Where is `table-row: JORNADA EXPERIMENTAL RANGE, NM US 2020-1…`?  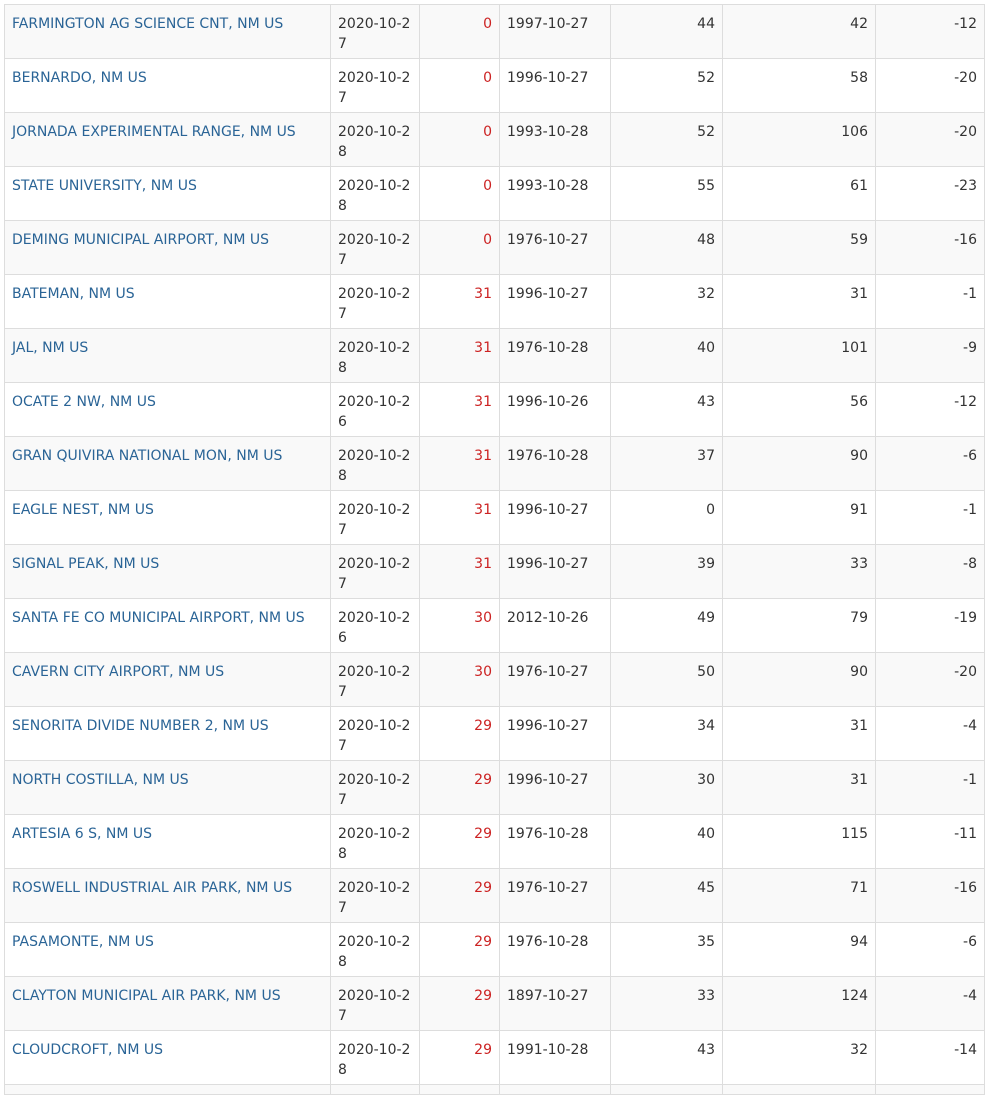 table-row: JORNADA EXPERIMENTAL RANGE, NM US 2020-1… is located at coordinates (494, 139).